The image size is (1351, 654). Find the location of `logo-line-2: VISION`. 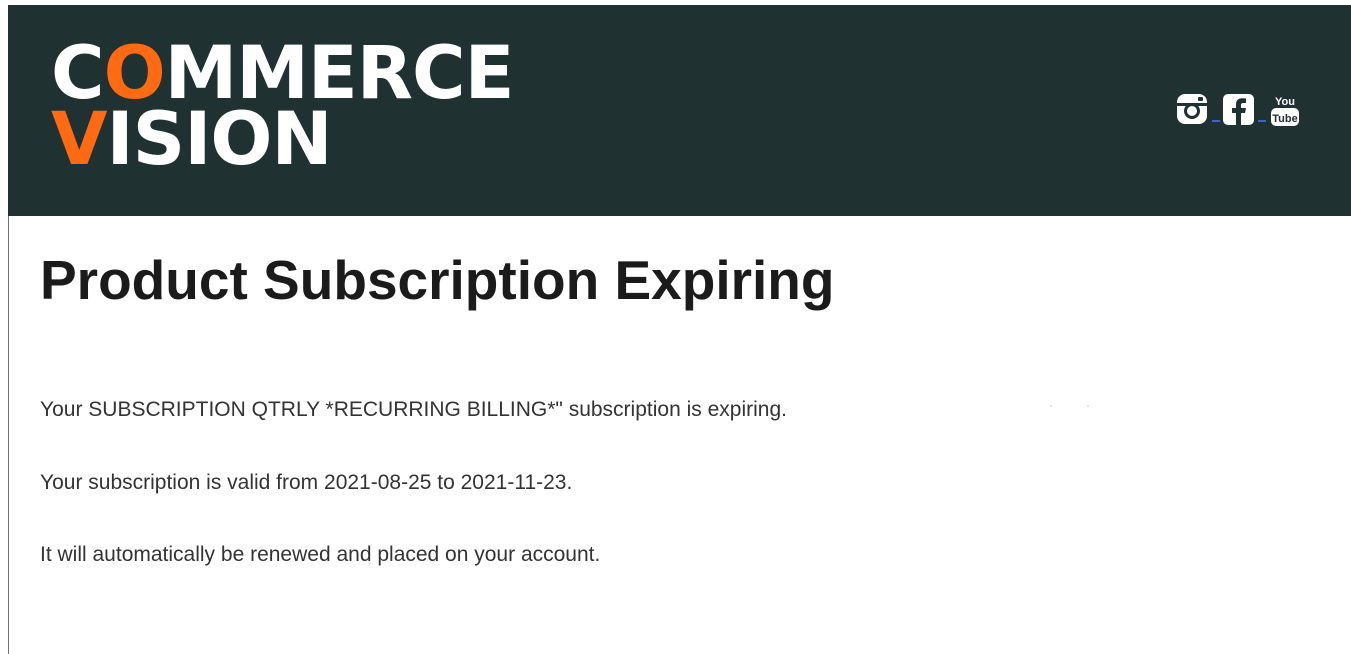

logo-line-2: VISION is located at coordinates (192, 139).